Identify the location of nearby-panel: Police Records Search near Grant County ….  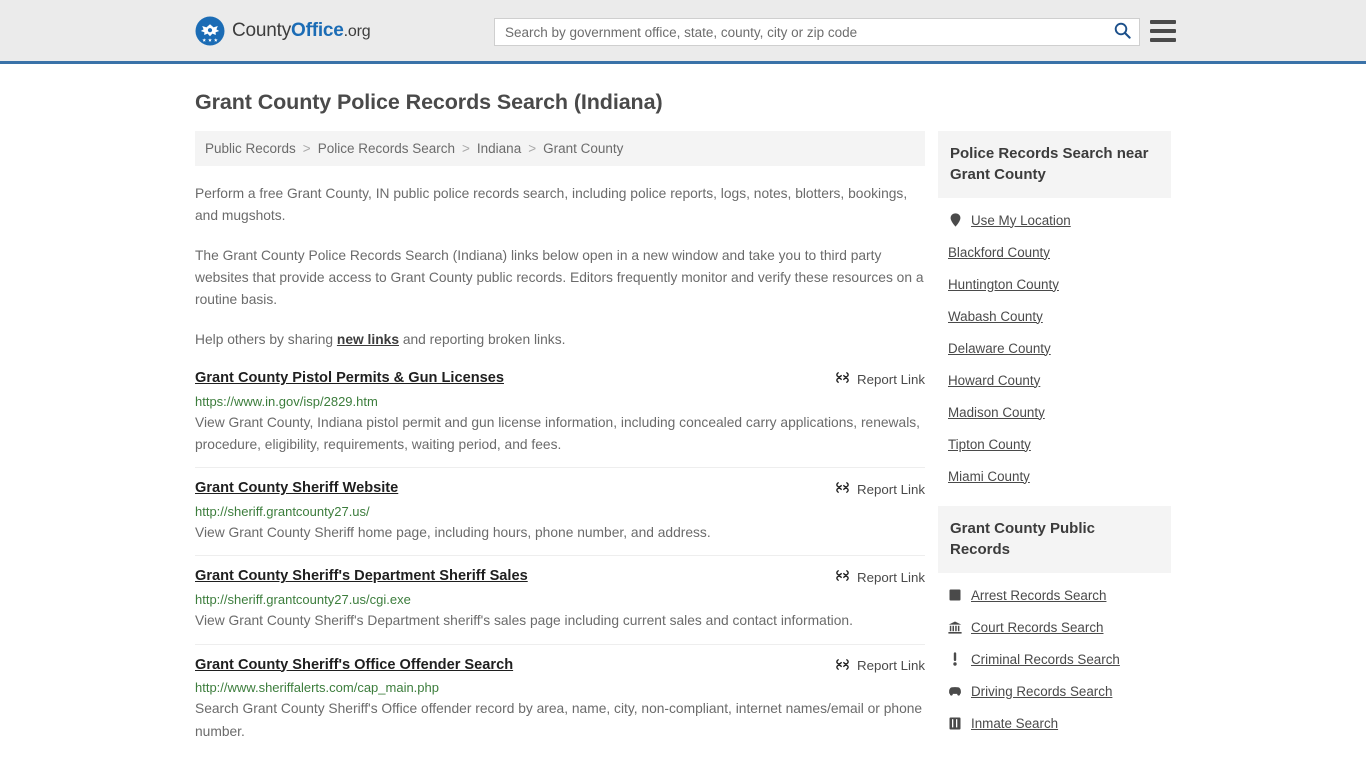
(1054, 311).